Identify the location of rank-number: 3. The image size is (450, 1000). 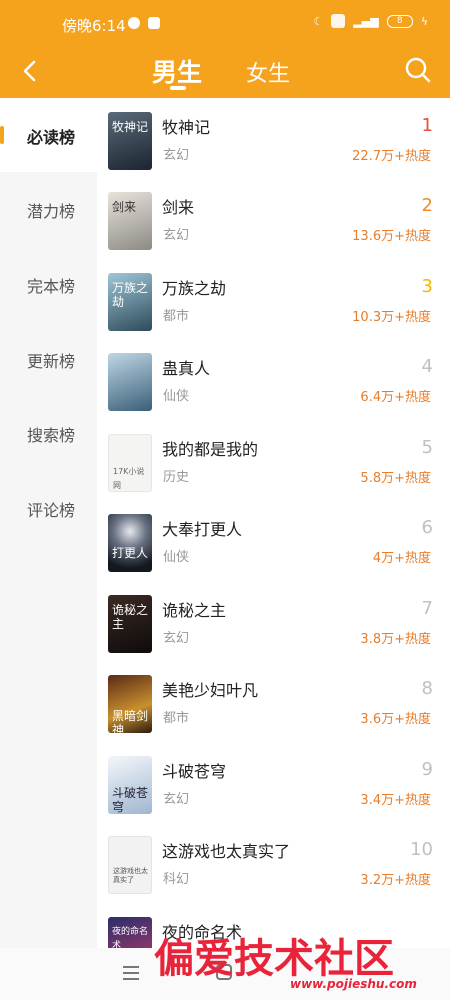
(427, 286).